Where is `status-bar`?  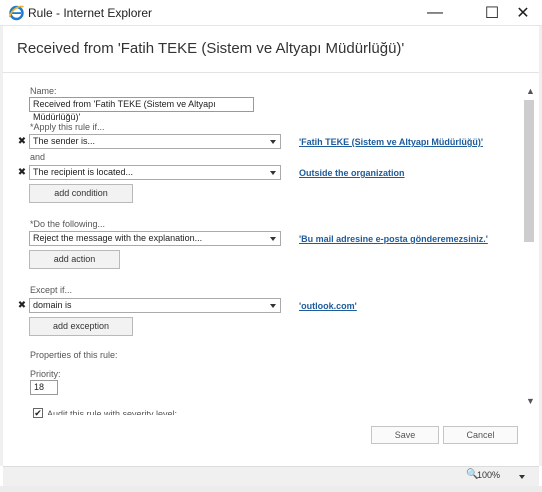
status-bar is located at coordinates (271, 476).